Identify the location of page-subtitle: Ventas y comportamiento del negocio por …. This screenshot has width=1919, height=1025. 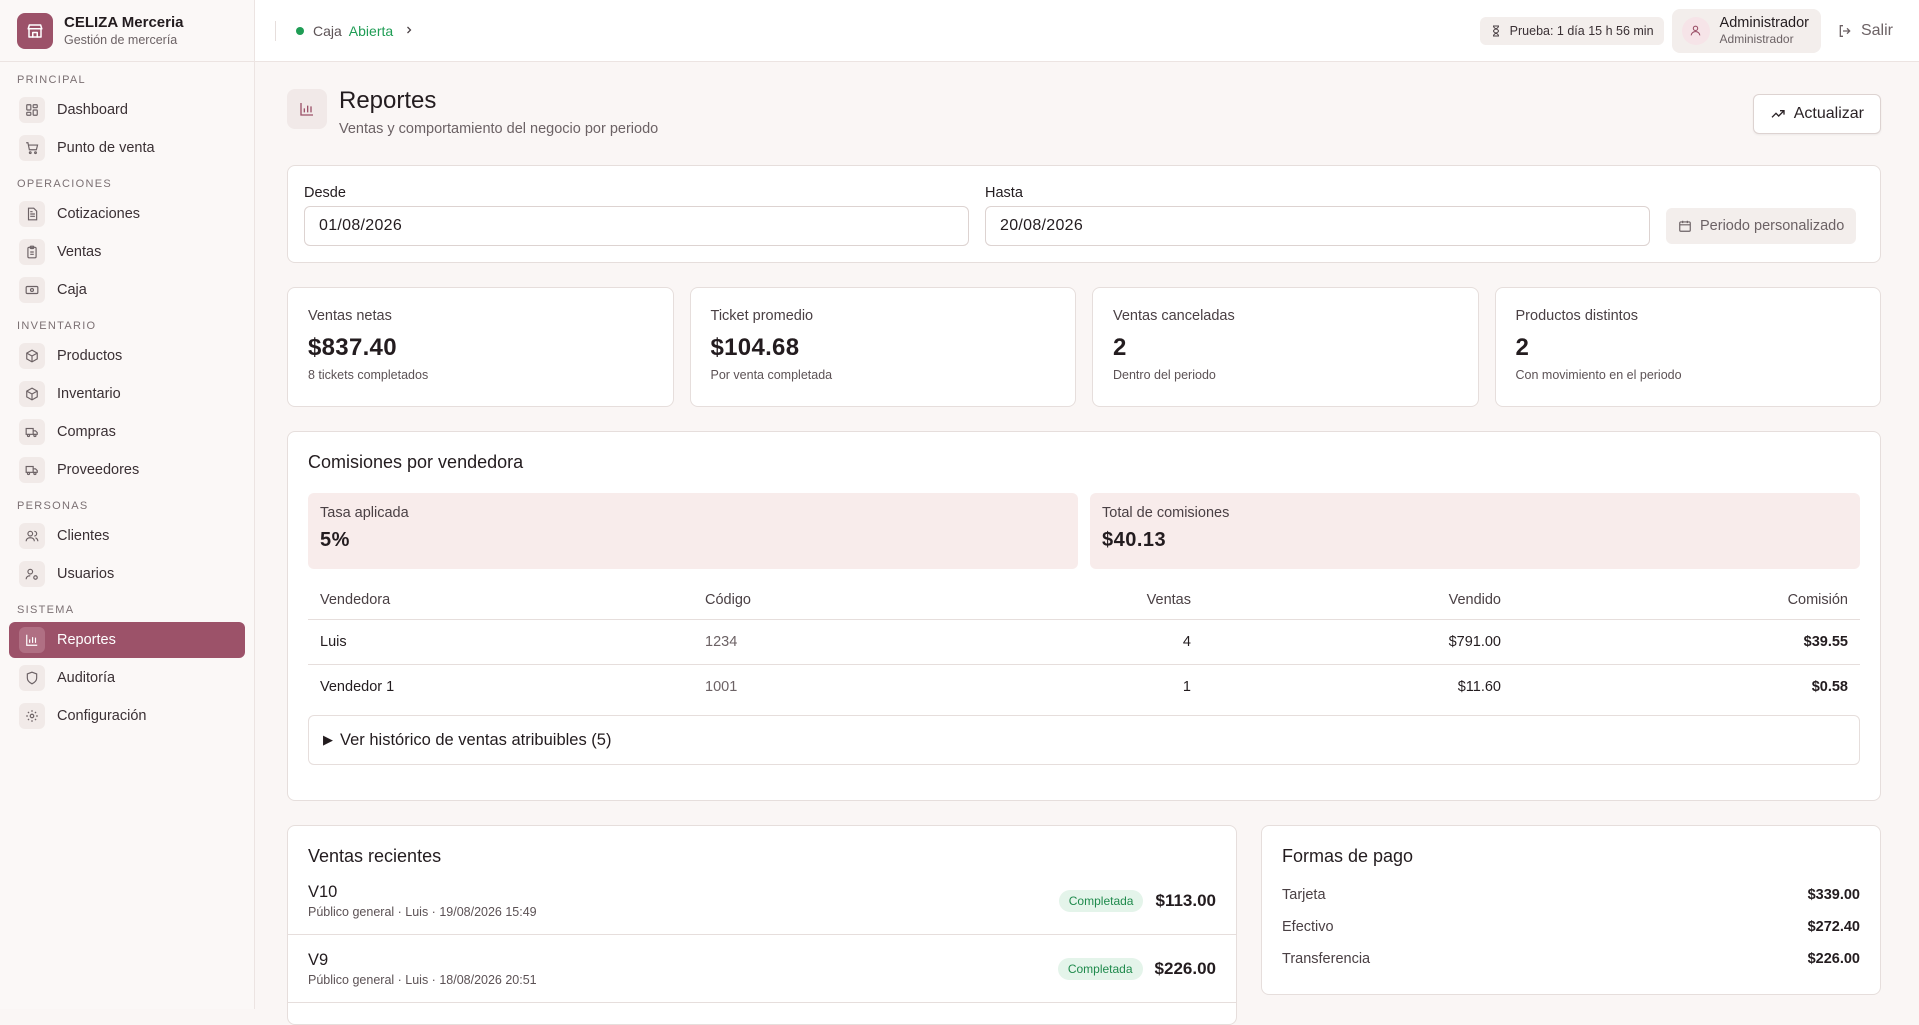
(499, 129).